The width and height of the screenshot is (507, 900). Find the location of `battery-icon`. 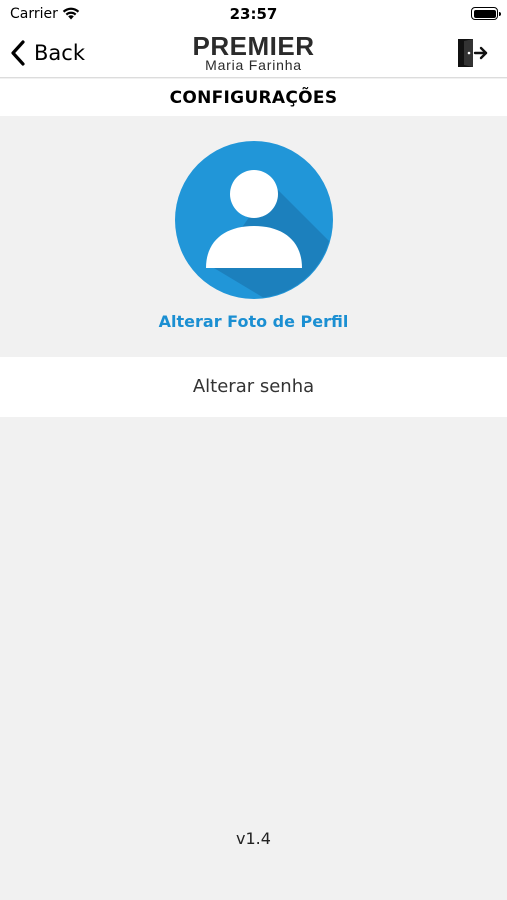

battery-icon is located at coordinates (486, 13).